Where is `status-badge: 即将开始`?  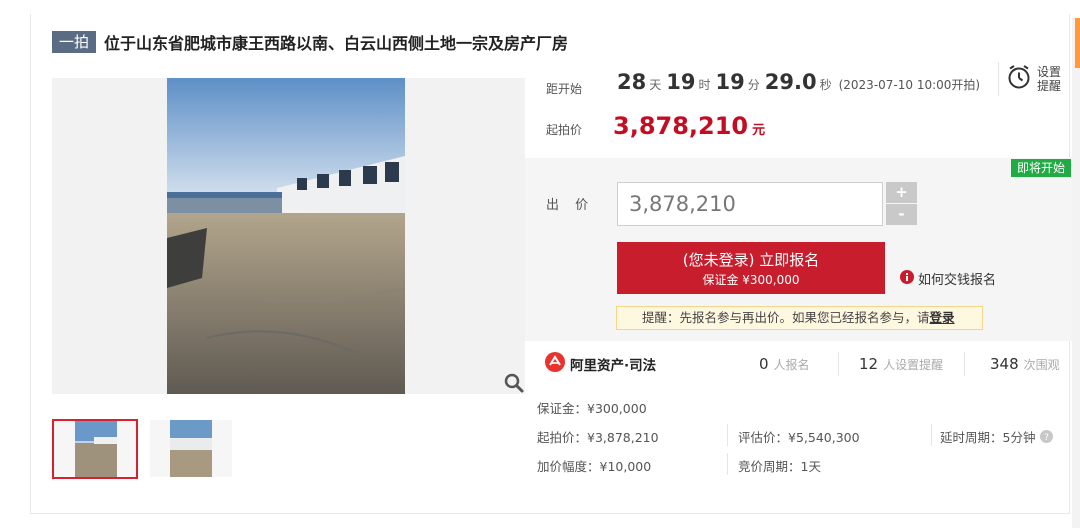 status-badge: 即将开始 is located at coordinates (1041, 168).